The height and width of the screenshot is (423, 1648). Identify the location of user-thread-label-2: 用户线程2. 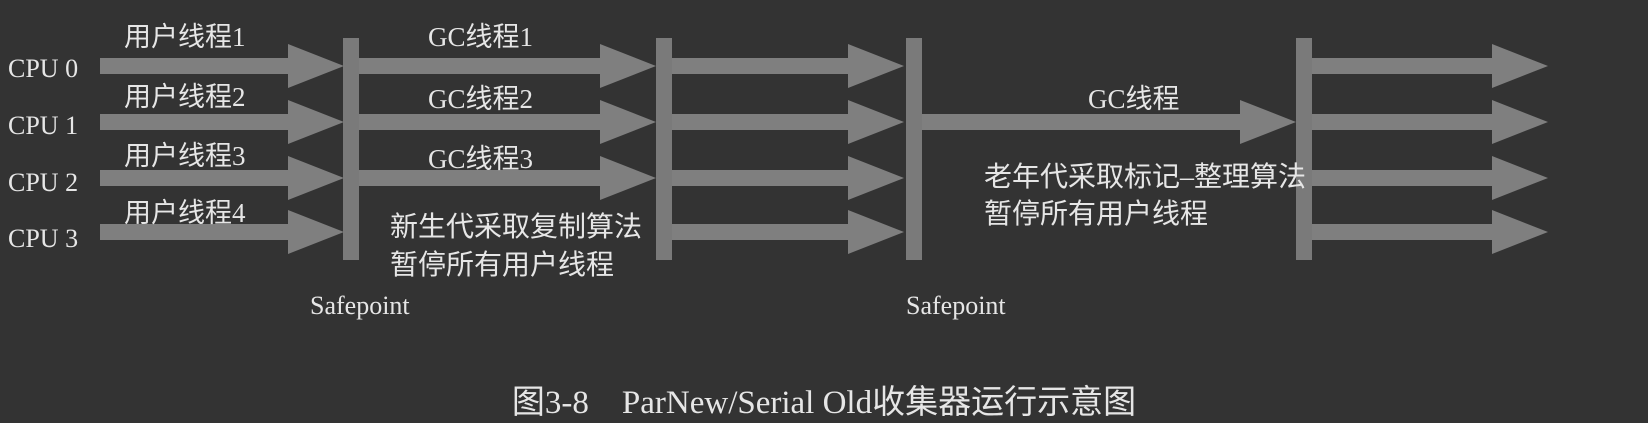
(185, 97).